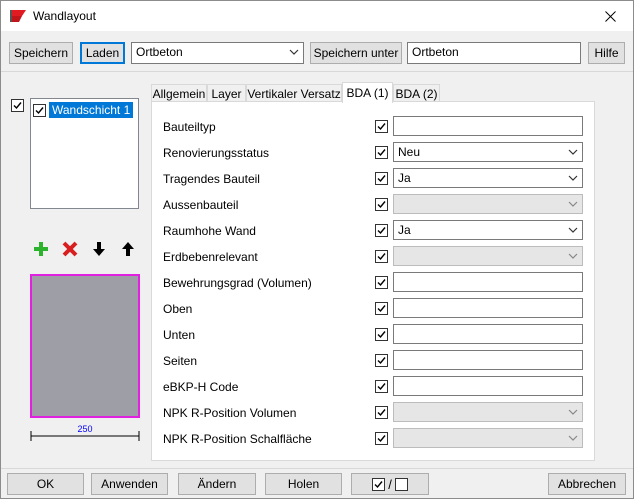 This screenshot has width=634, height=499. I want to click on toolbar-divider, so click(317, 71).